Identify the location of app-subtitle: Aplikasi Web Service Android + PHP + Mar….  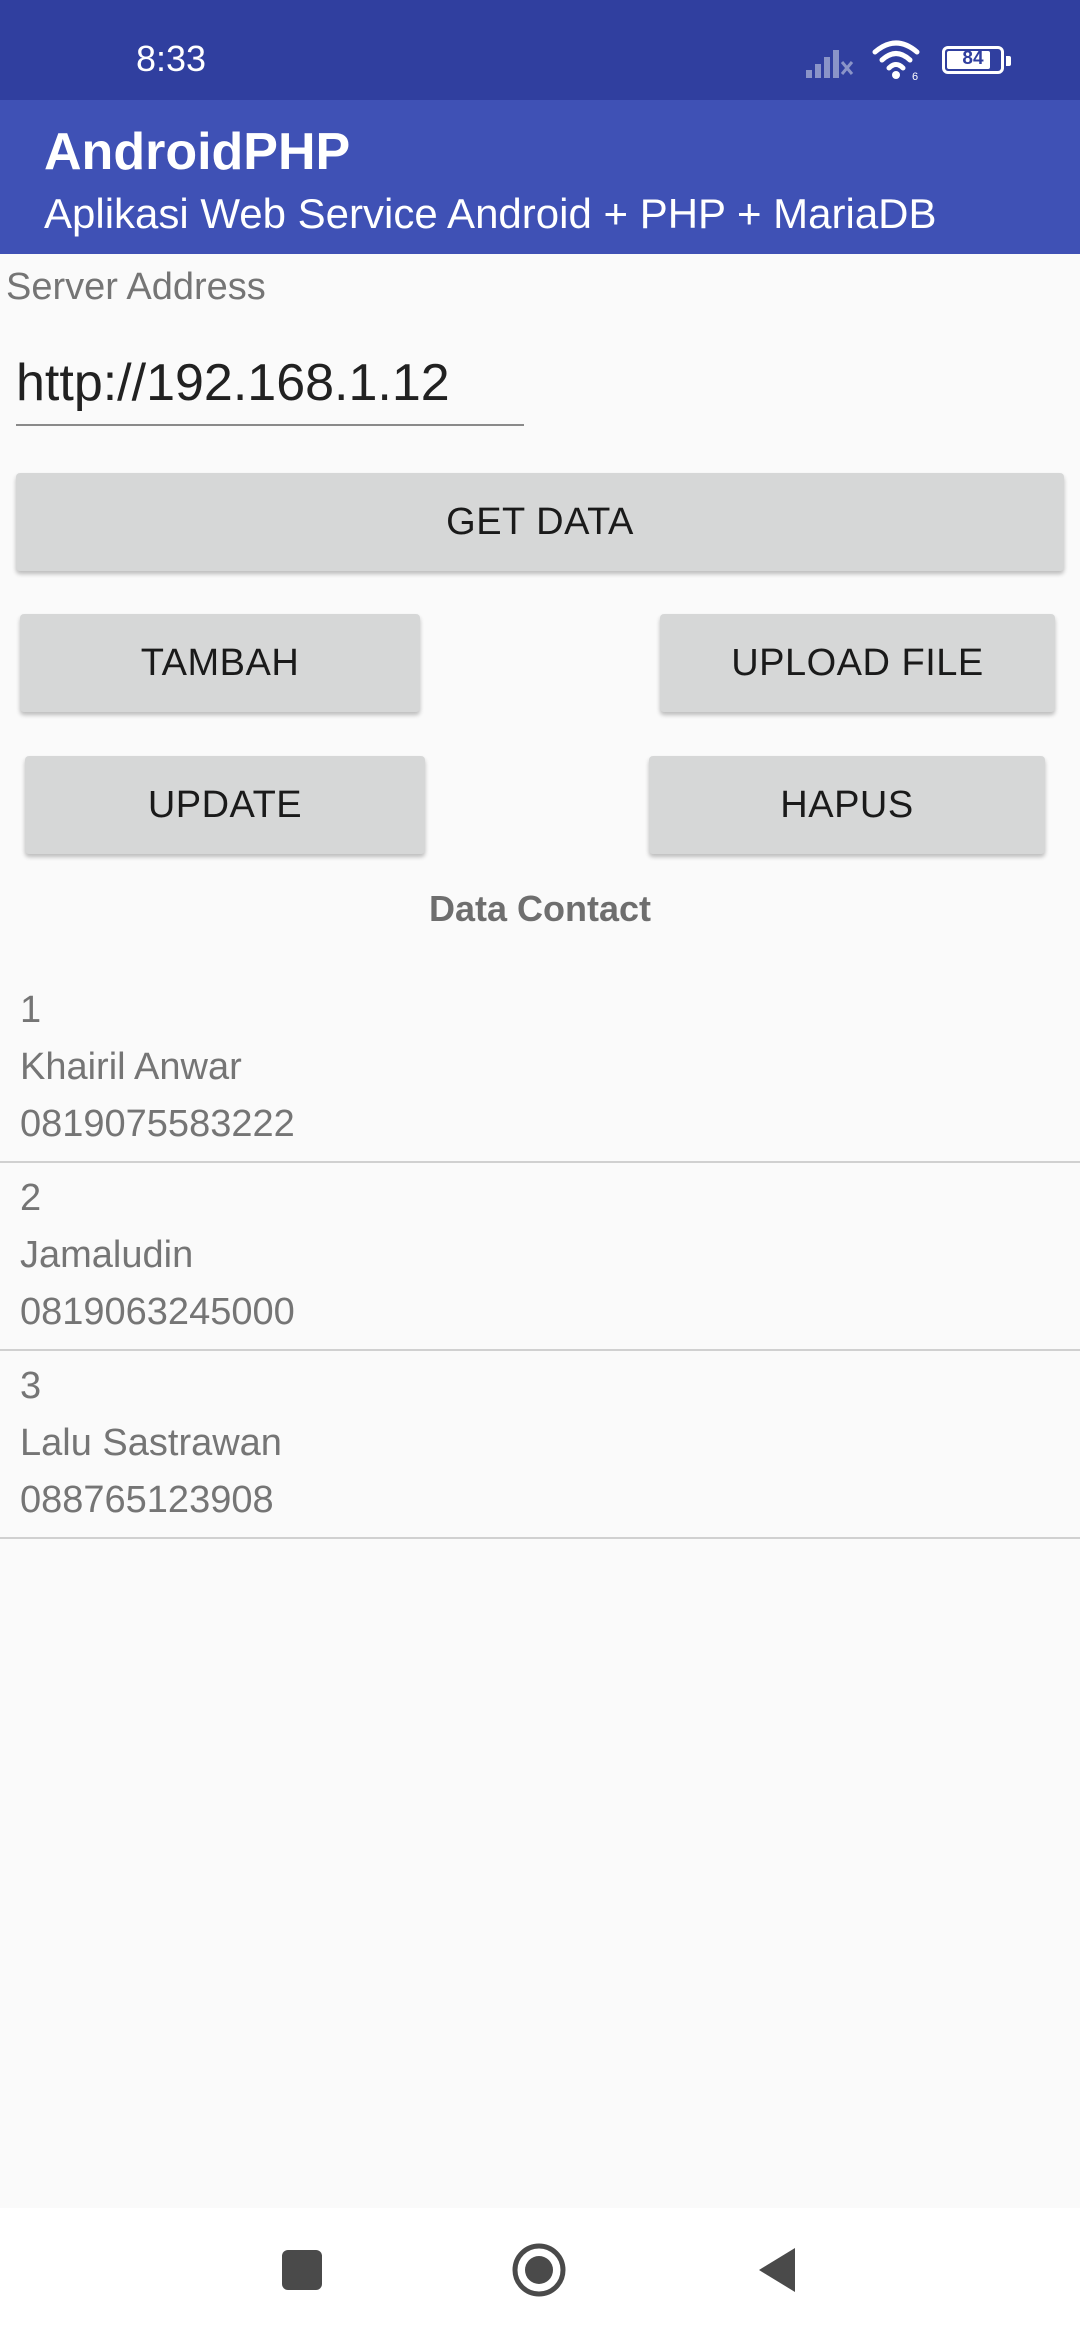
(490, 213).